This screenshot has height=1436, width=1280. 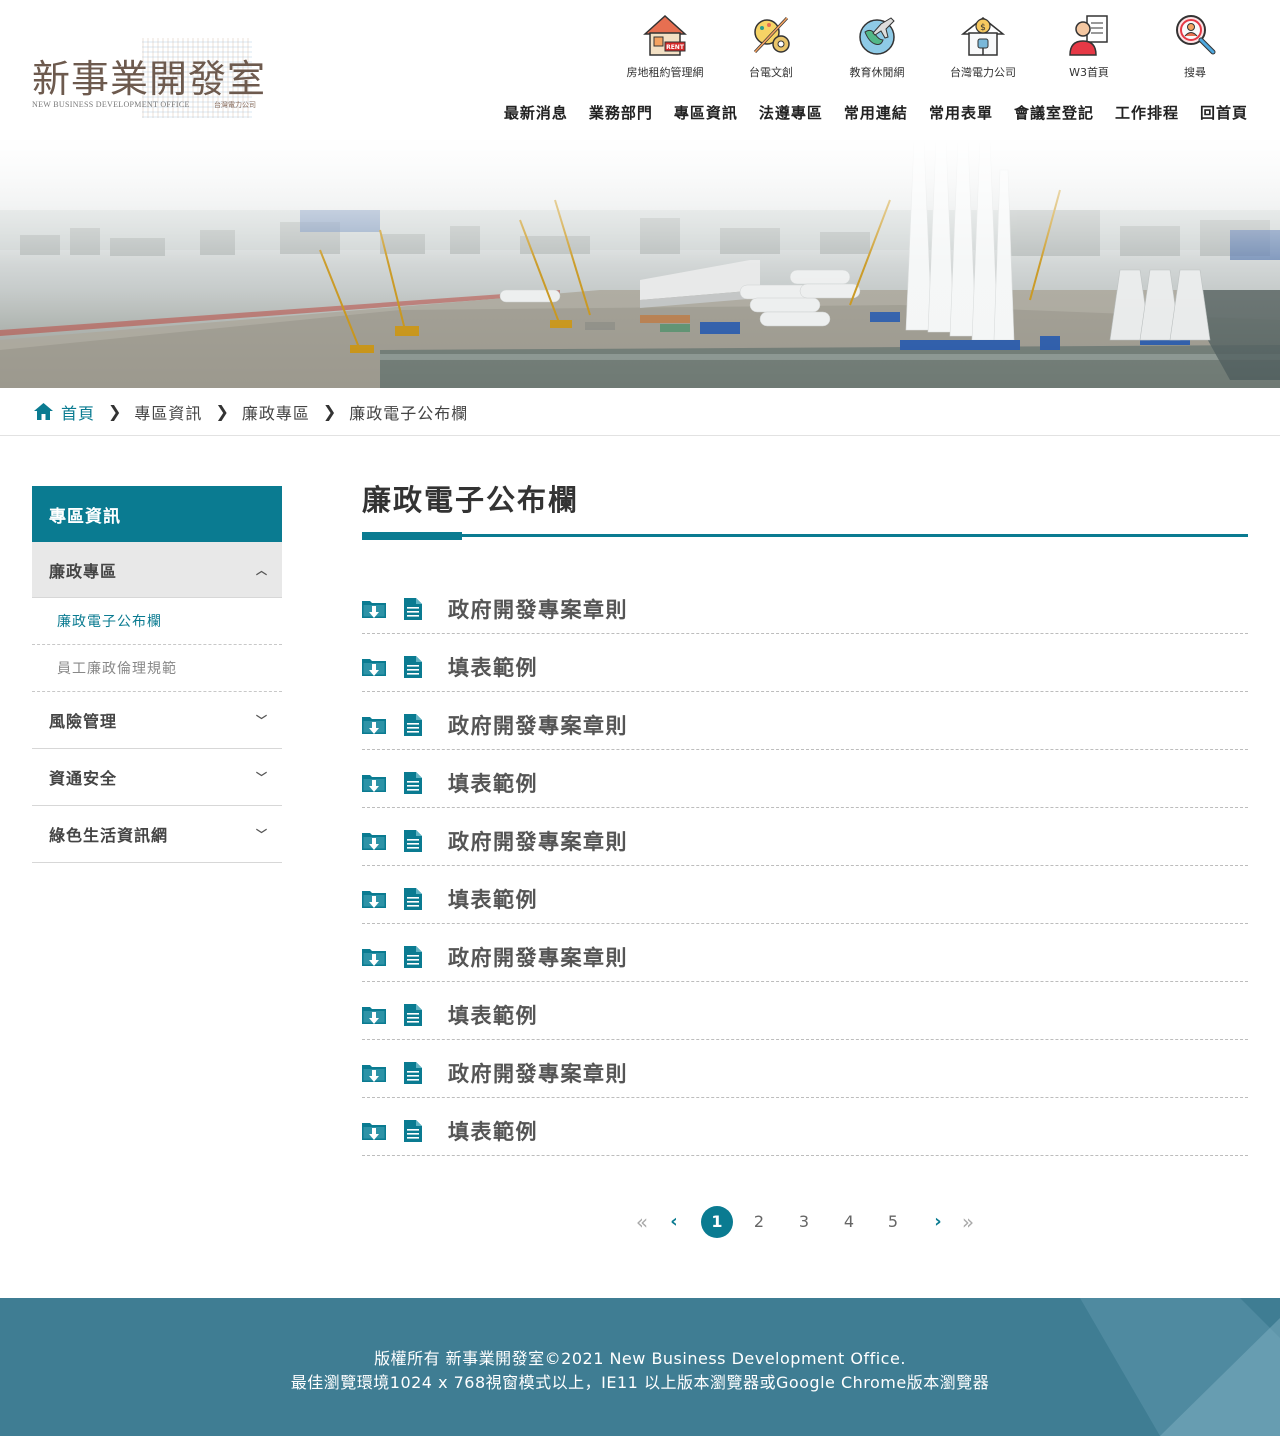 What do you see at coordinates (642, 1222) in the screenshot?
I see `first-page-button: «` at bounding box center [642, 1222].